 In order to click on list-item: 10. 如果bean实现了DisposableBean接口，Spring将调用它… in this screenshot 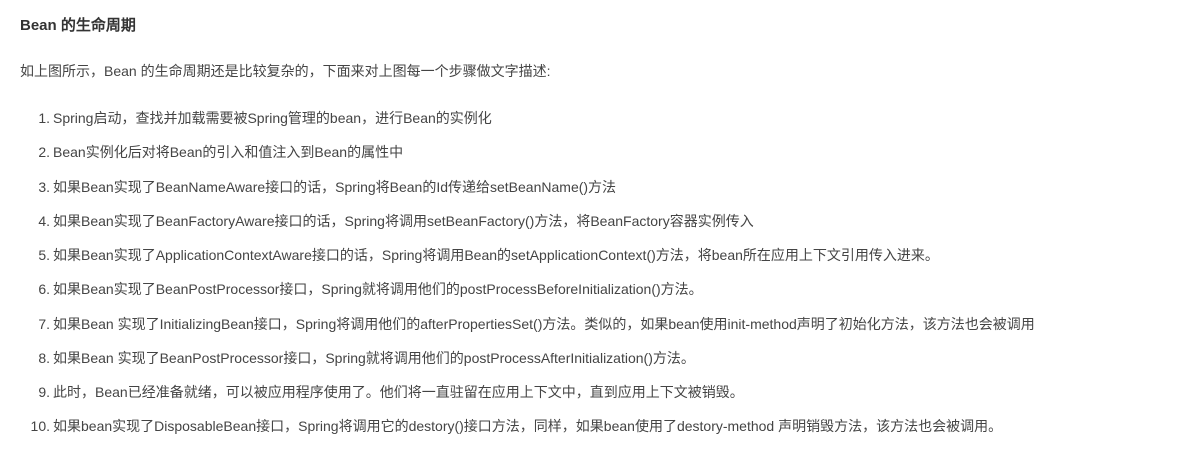, I will do `click(600, 432)`.